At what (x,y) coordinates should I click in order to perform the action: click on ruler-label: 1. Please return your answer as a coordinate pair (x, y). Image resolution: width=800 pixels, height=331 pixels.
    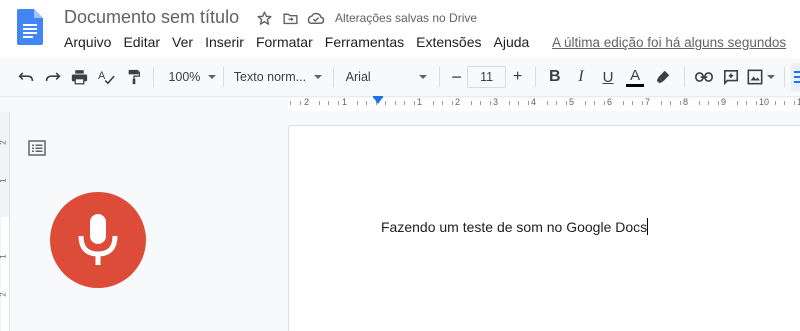
    Looking at the image, I should click on (420, 102).